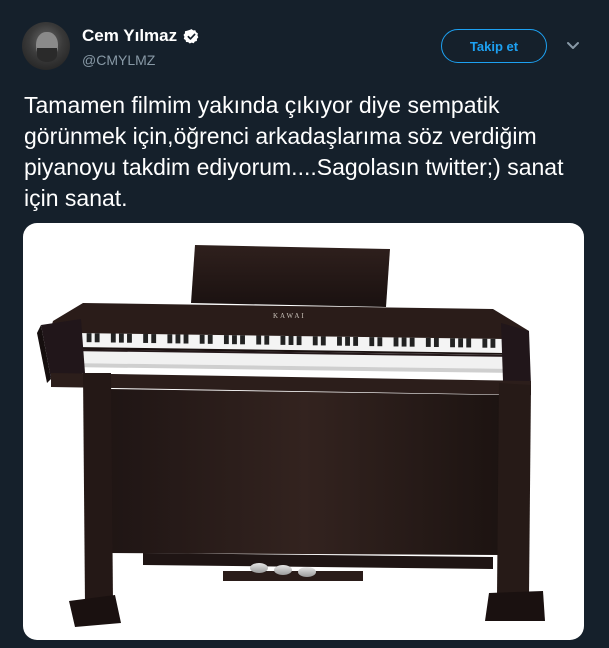 The image size is (609, 648). I want to click on pedal-right, so click(307, 572).